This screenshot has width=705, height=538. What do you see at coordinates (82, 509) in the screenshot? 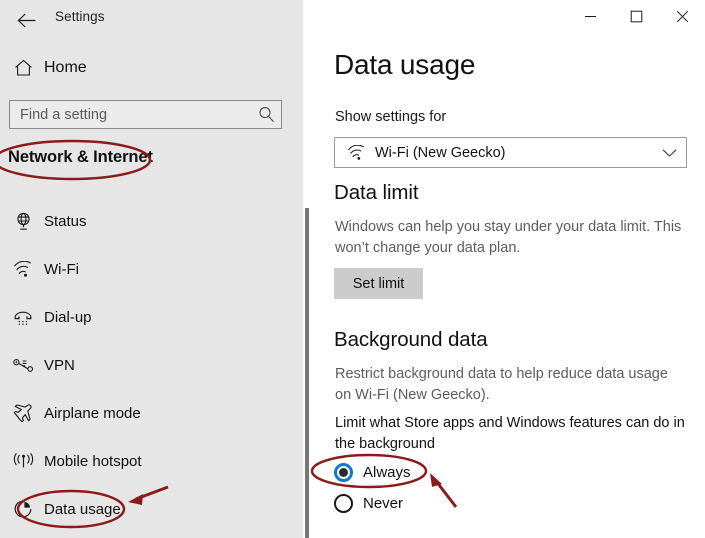
I see `sidebar-item-data-usage-label: Data usage` at bounding box center [82, 509].